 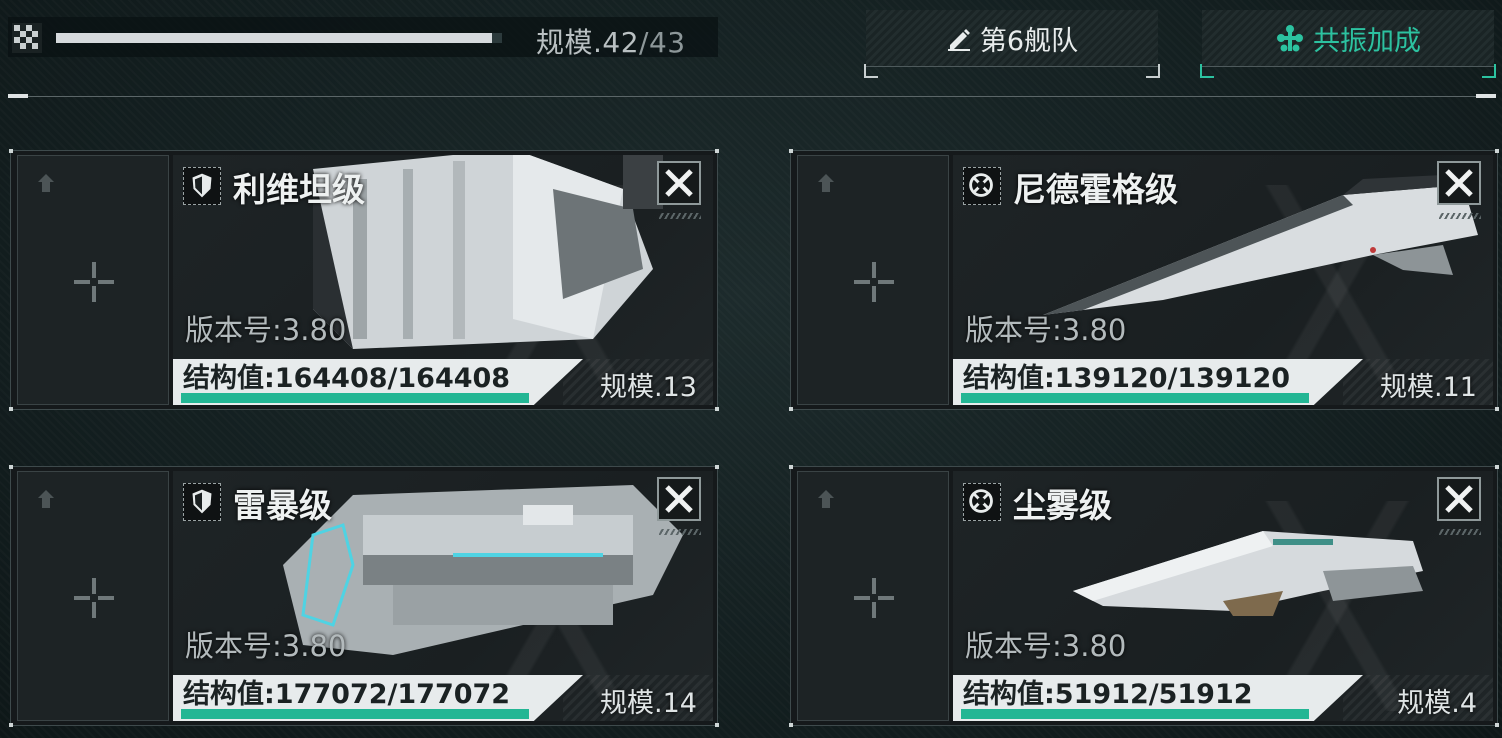 I want to click on fleet-rename-button: 第6舰队, so click(x=1012, y=44).